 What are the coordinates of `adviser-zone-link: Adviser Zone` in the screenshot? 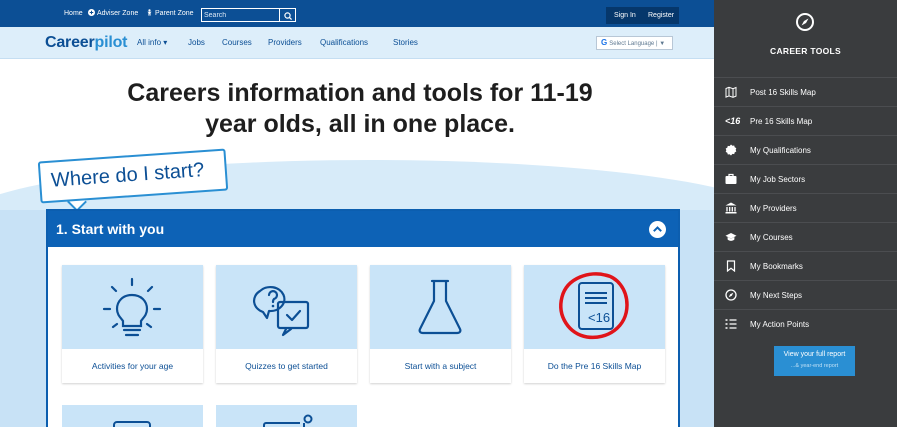 It's located at (113, 13).